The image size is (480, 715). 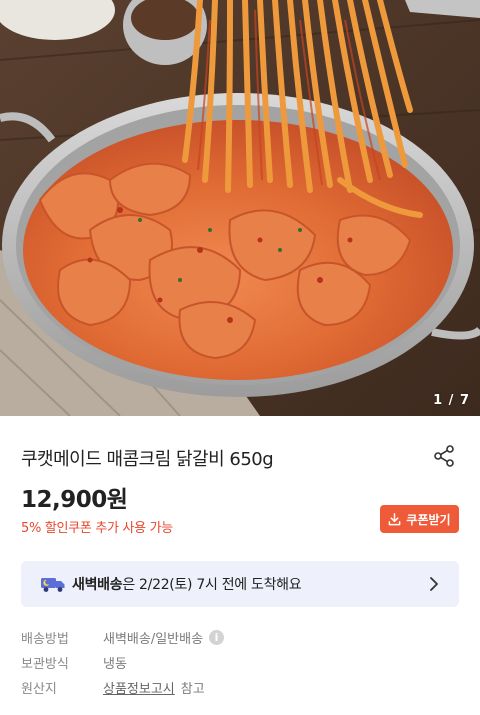 I want to click on detail-label: 원산지, so click(x=39, y=689).